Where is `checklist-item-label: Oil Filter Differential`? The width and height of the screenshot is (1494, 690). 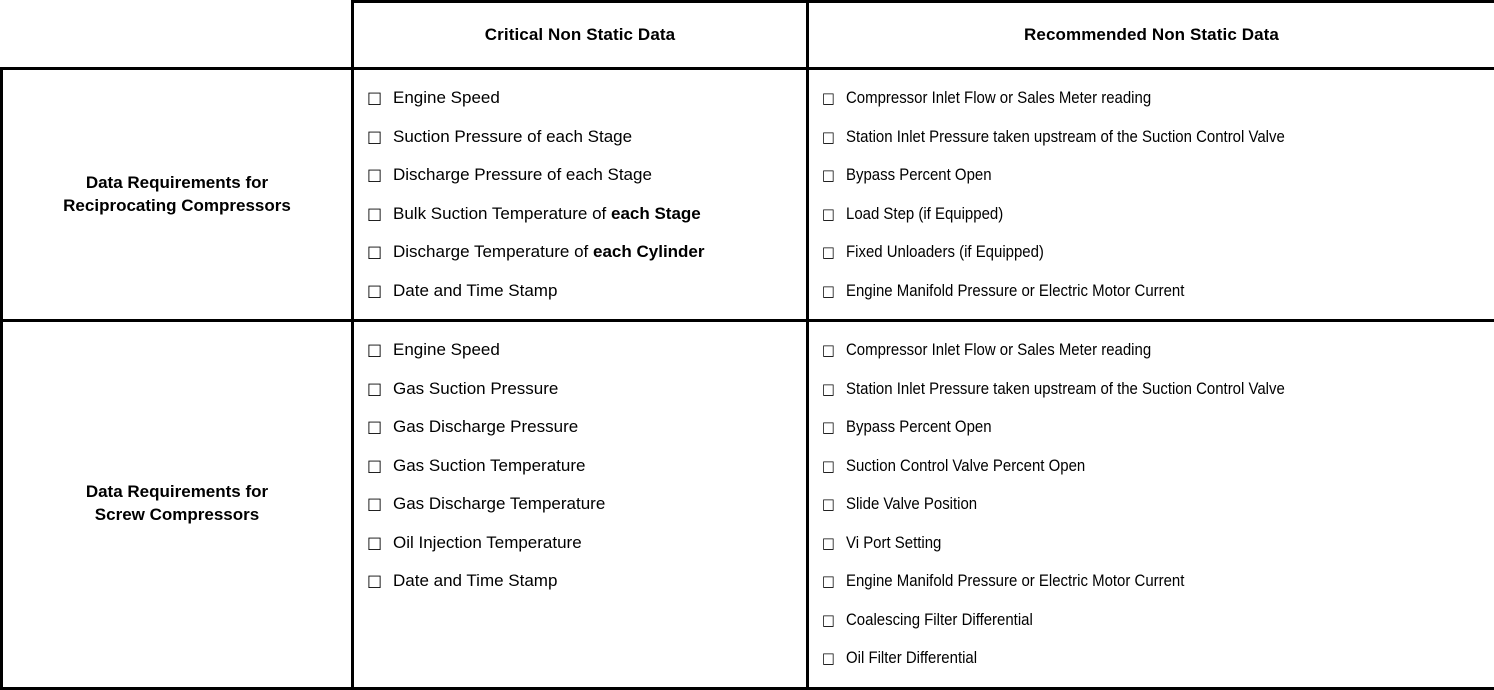 checklist-item-label: Oil Filter Differential is located at coordinates (911, 658).